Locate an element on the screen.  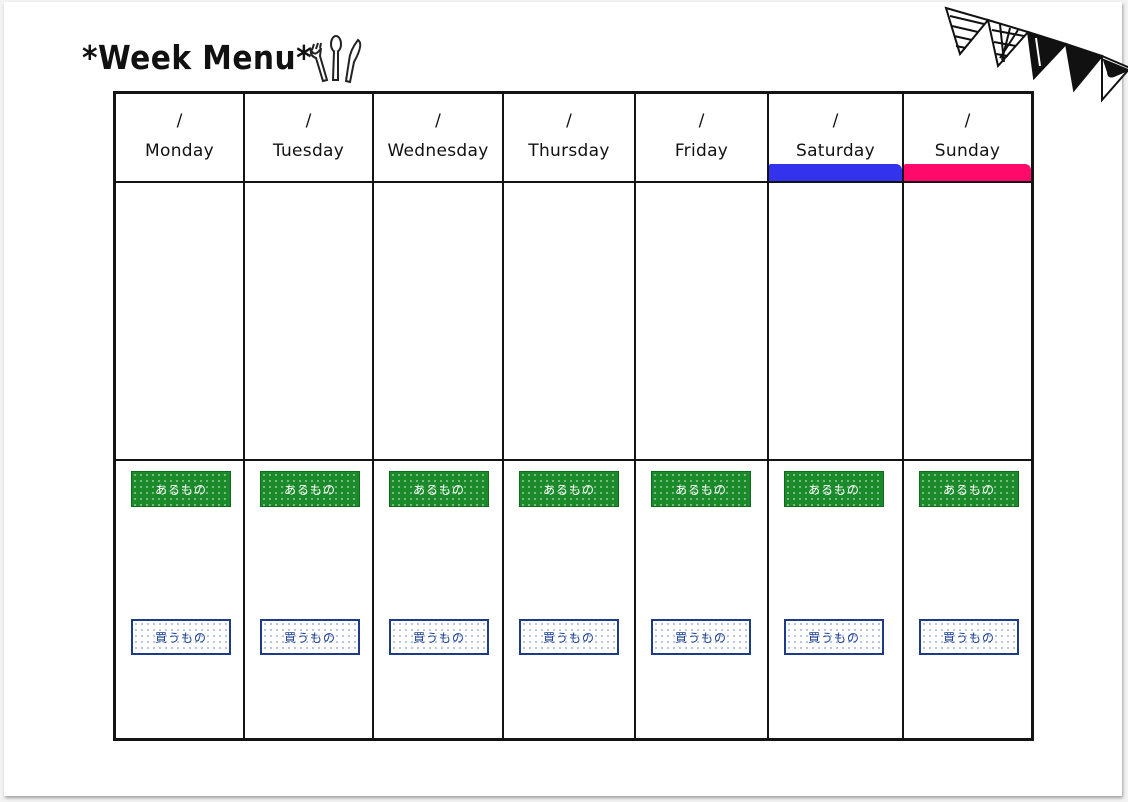
day-header-thursday: / Thursday is located at coordinates (570, 138).